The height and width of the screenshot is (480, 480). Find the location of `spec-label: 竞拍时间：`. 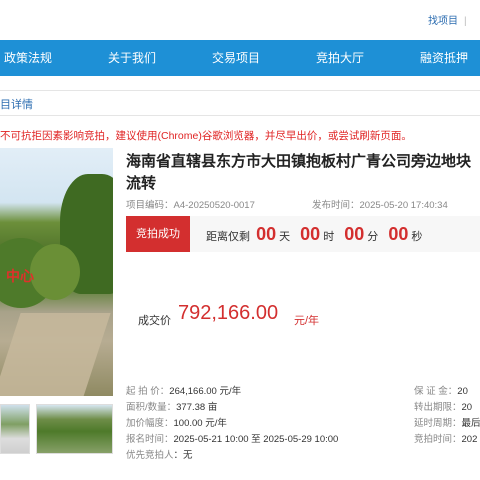

spec-label: 竞拍时间： is located at coordinates (438, 439).